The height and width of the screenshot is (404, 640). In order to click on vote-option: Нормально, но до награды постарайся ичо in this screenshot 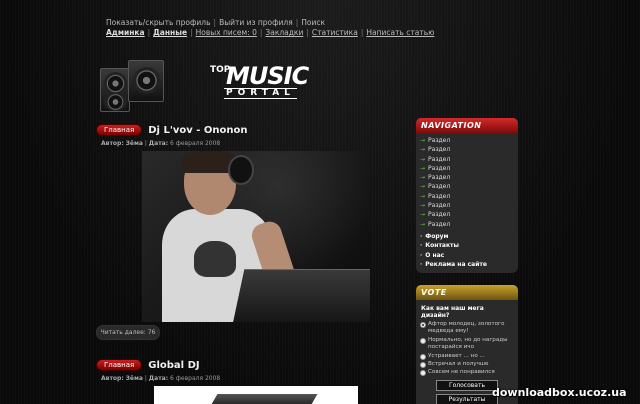, I will do `click(467, 344)`.